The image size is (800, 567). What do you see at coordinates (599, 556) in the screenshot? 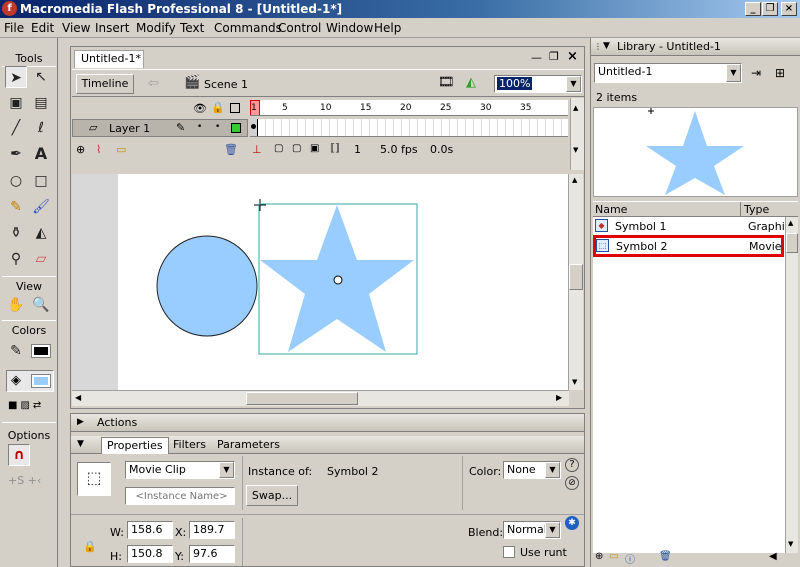
I see `new-symbol-icon: ⊕` at bounding box center [599, 556].